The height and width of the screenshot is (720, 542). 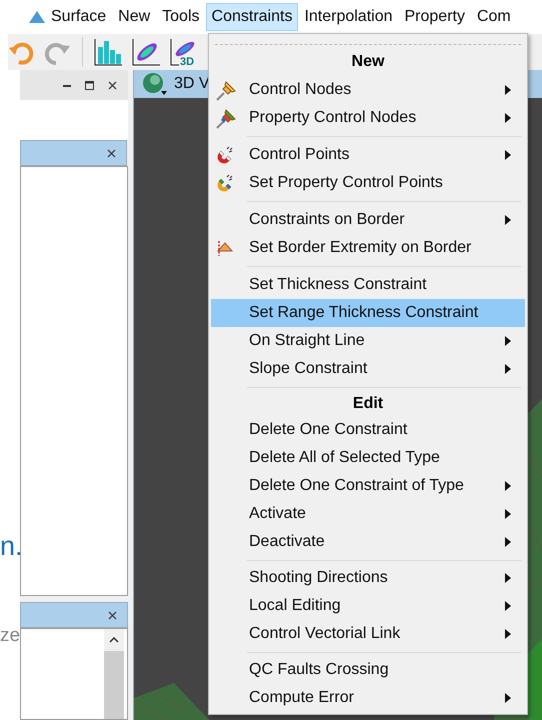 What do you see at coordinates (67, 17) in the screenshot?
I see `menu-bar-item: Surface` at bounding box center [67, 17].